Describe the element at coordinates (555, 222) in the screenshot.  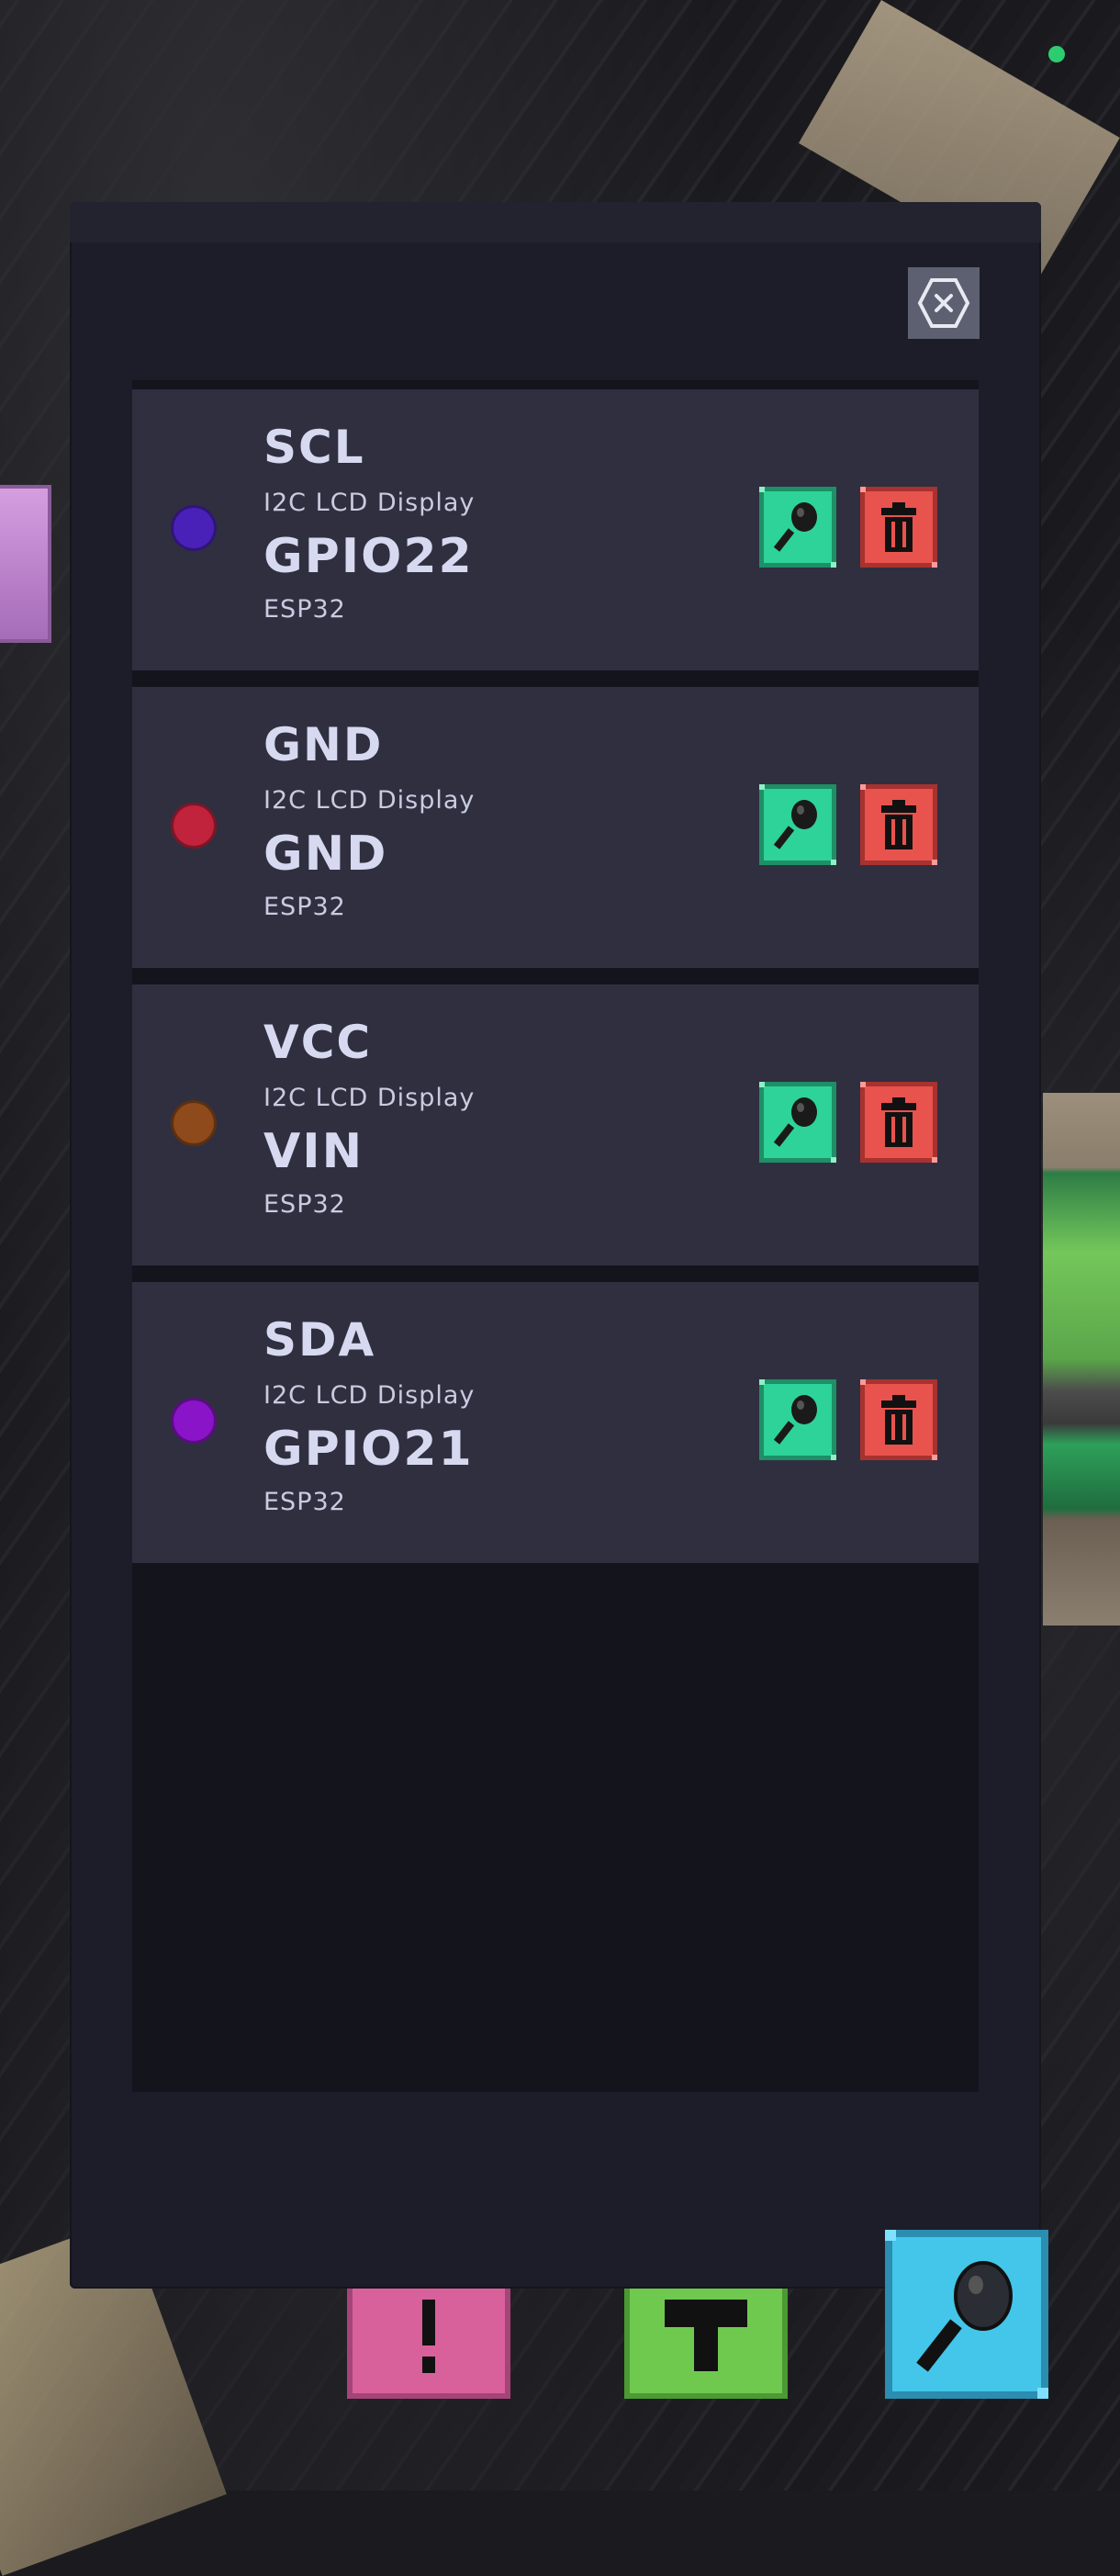
I see `dialog-header-bar` at that location.